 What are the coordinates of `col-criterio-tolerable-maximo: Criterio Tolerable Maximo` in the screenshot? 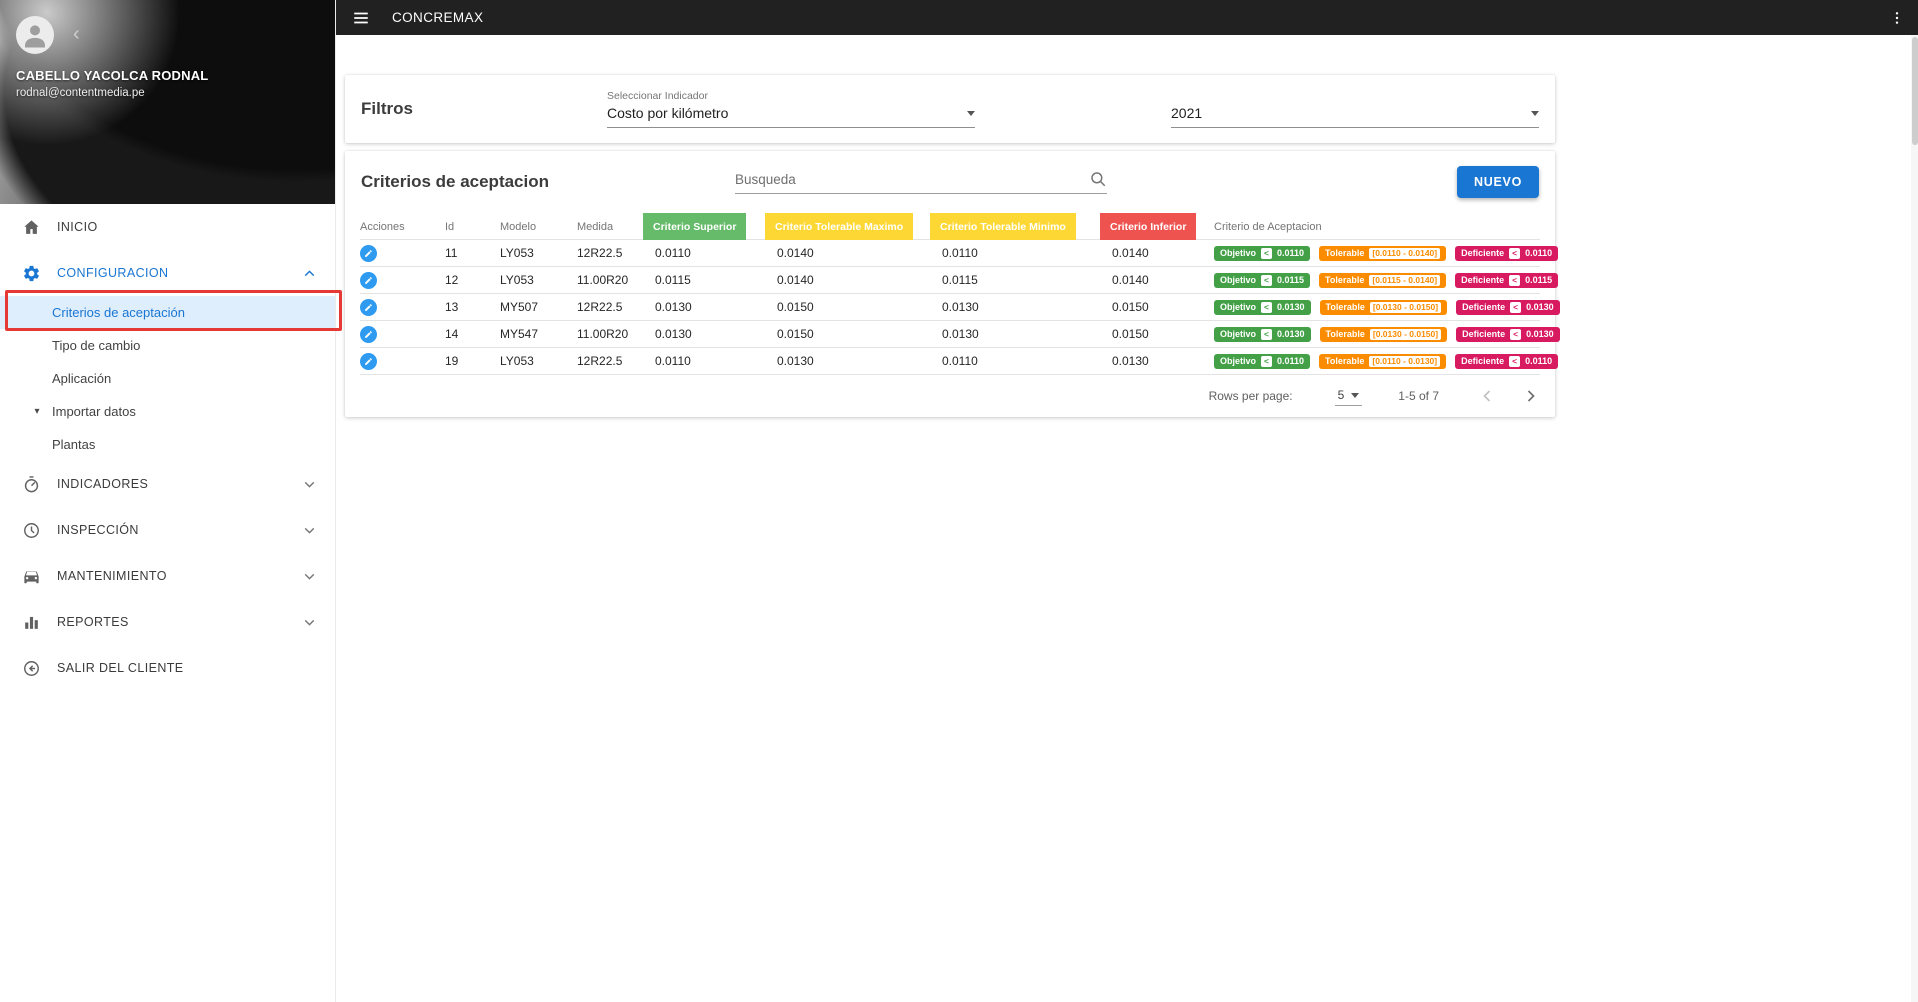 It's located at (839, 226).